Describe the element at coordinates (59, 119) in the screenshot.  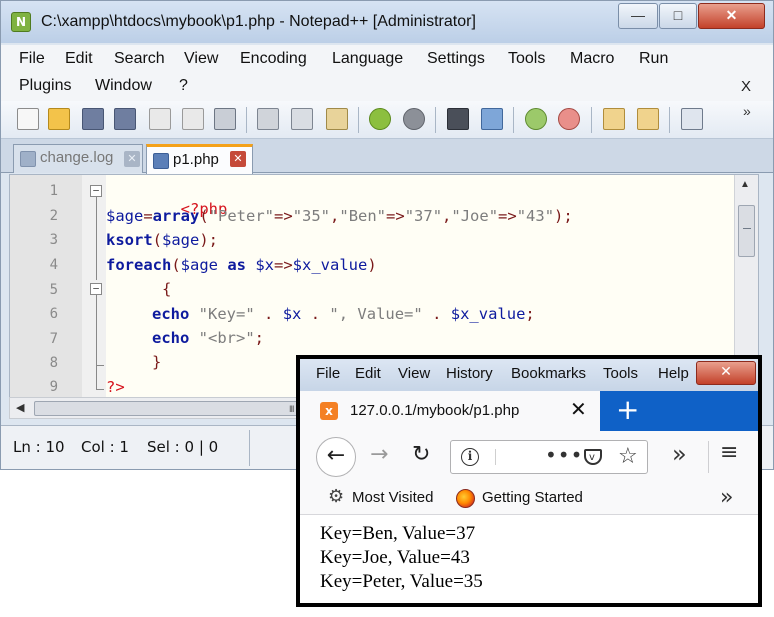
I see `open-file-icon` at that location.